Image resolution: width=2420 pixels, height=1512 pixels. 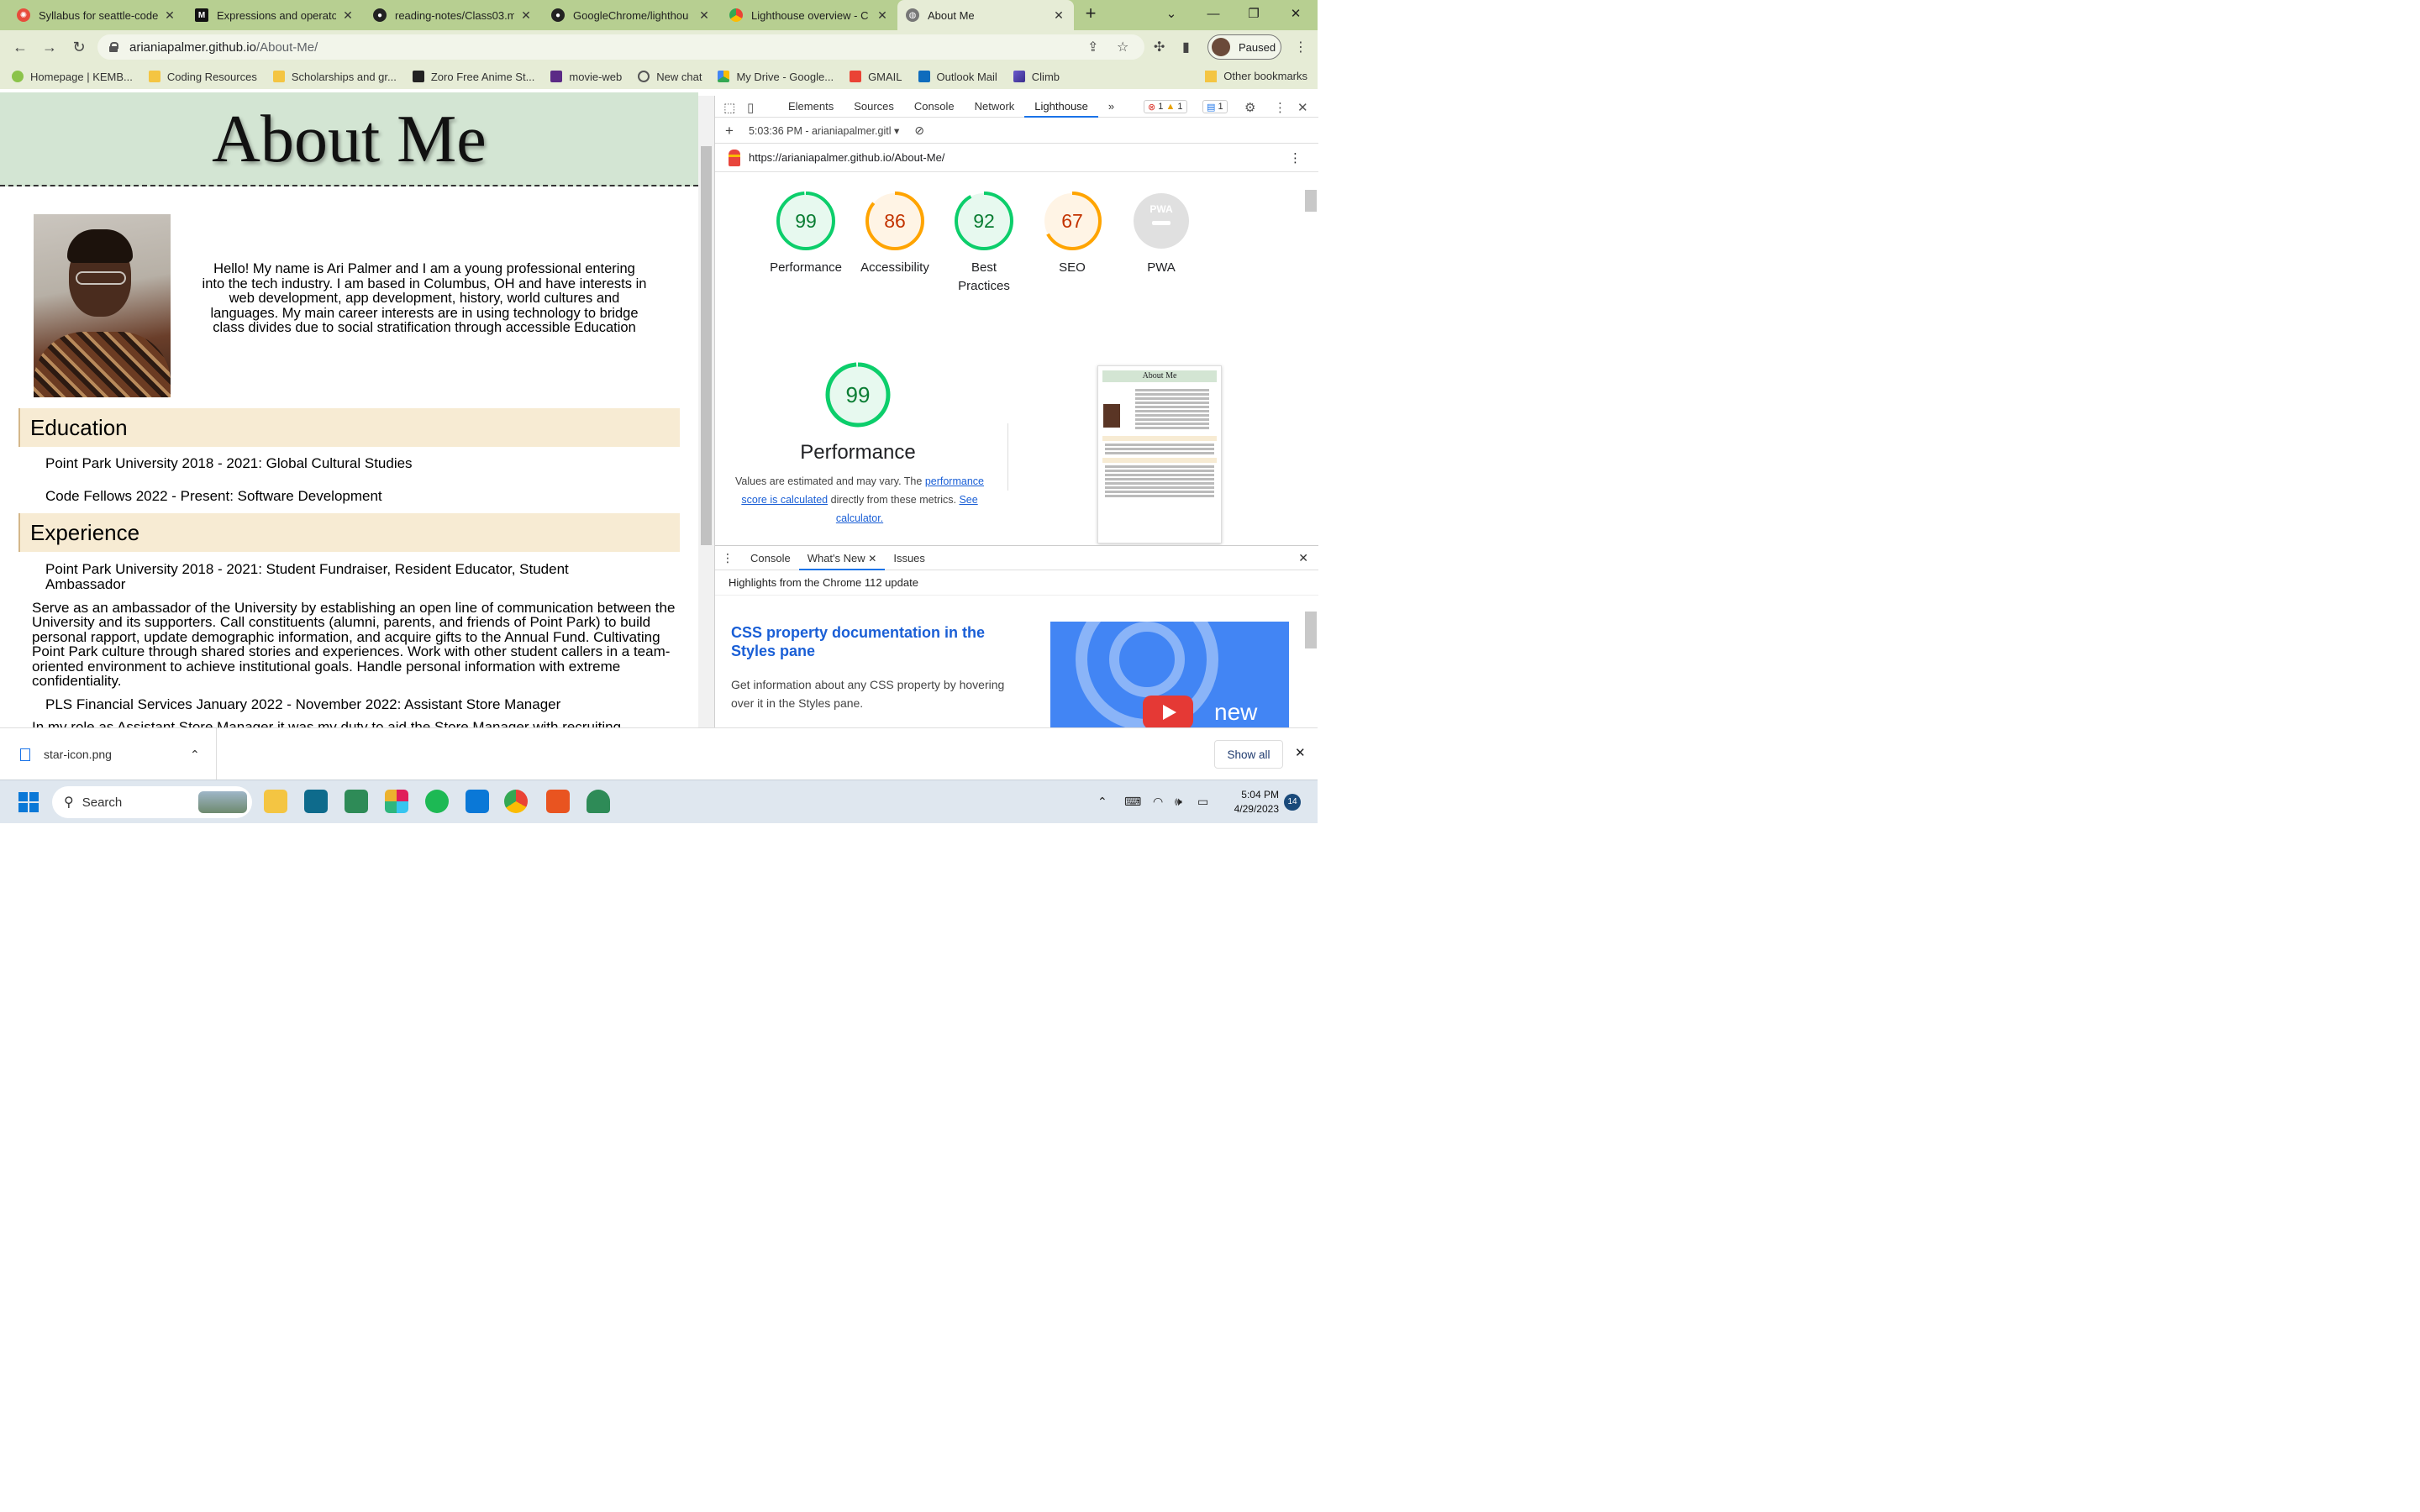 What do you see at coordinates (1111, 107) in the screenshot?
I see `more-tabs-button: »` at bounding box center [1111, 107].